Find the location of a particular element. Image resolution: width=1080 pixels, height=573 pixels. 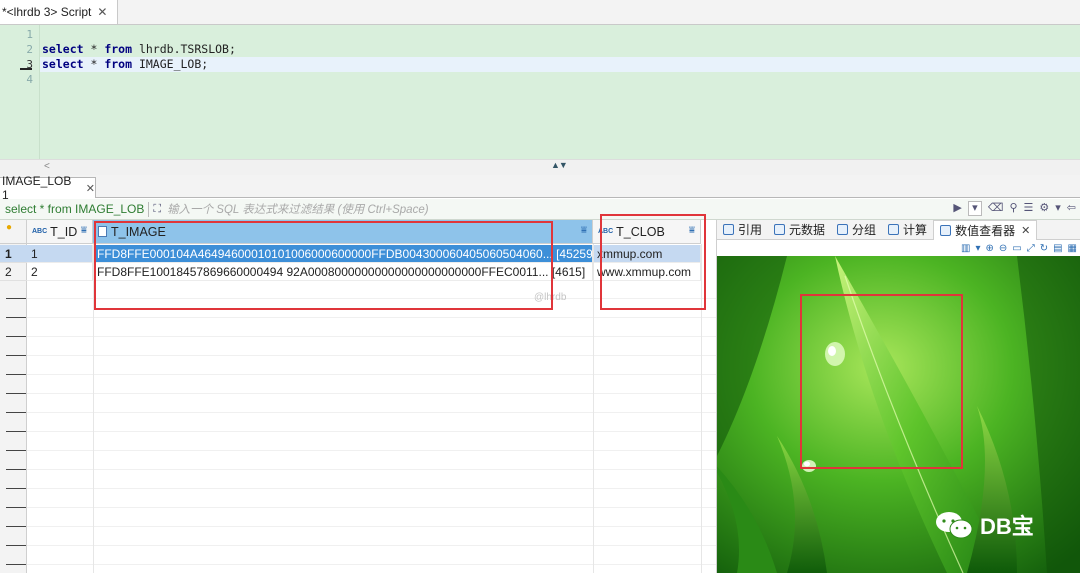

zoom-out-icon: ⊖ is located at coordinates (1003, 248).